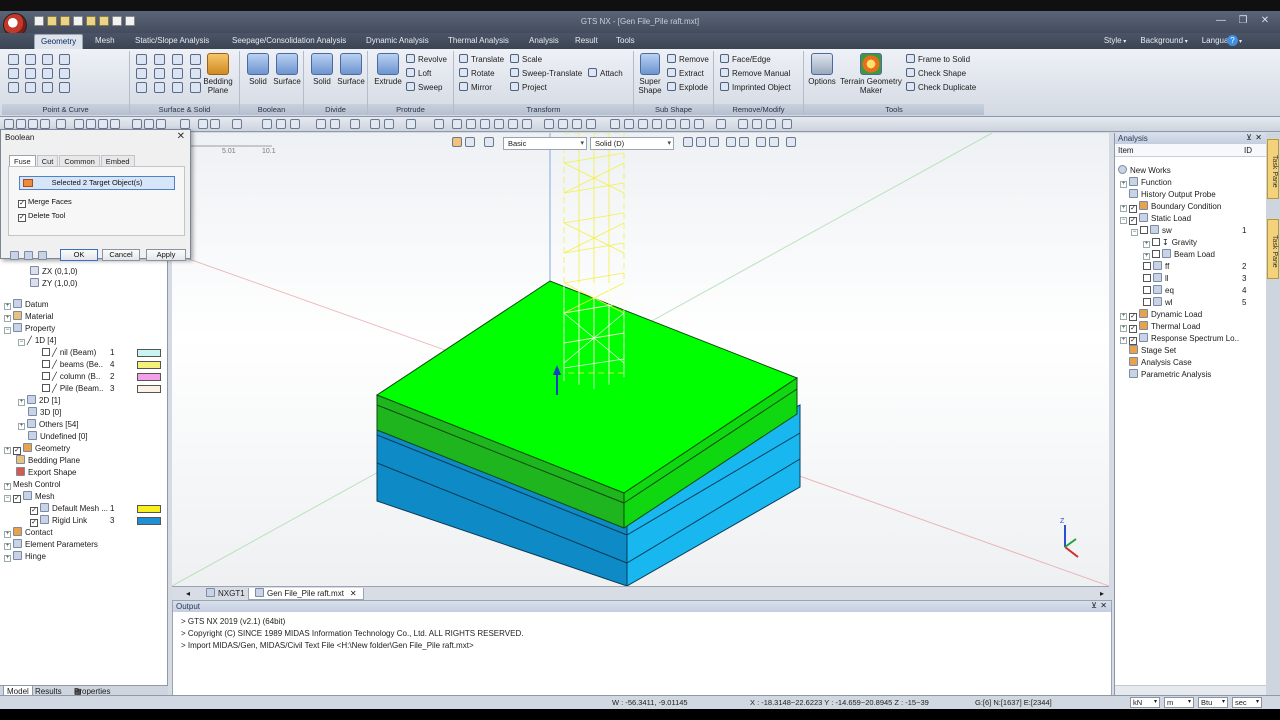 Image resolution: width=1280 pixels, height=720 pixels. I want to click on ellipse-icon, so click(47, 87).